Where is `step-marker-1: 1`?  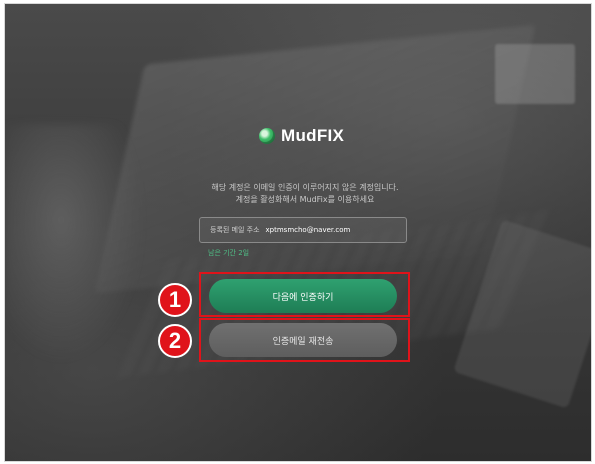 step-marker-1: 1 is located at coordinates (175, 300).